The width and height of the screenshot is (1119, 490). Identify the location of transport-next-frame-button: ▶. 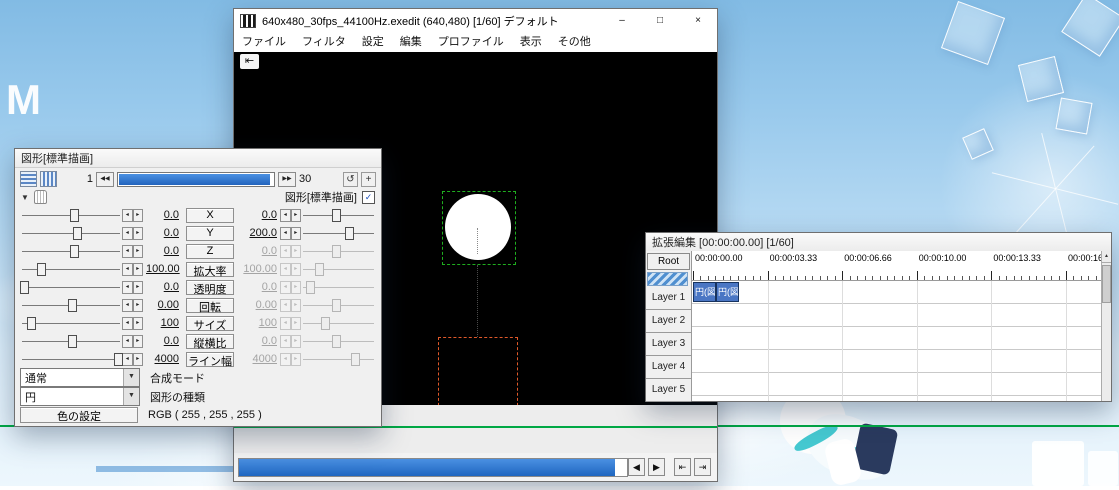
(656, 467).